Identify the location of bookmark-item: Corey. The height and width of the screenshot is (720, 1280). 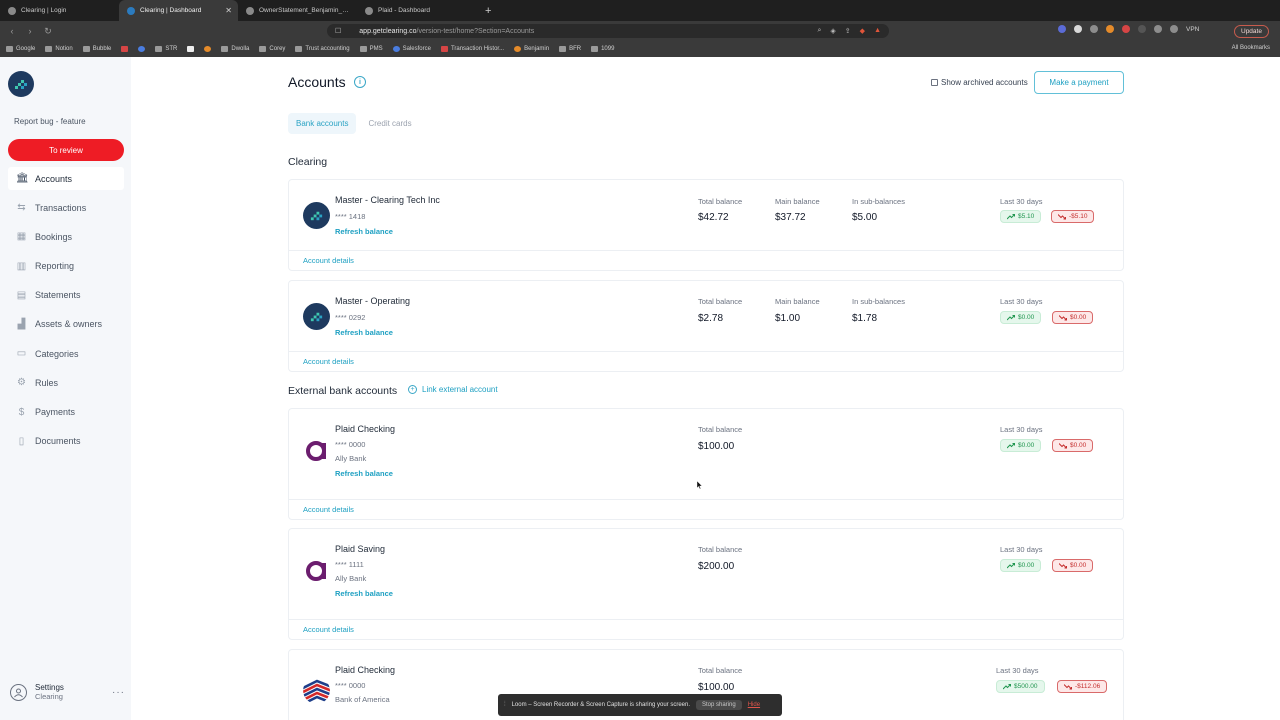
(272, 49).